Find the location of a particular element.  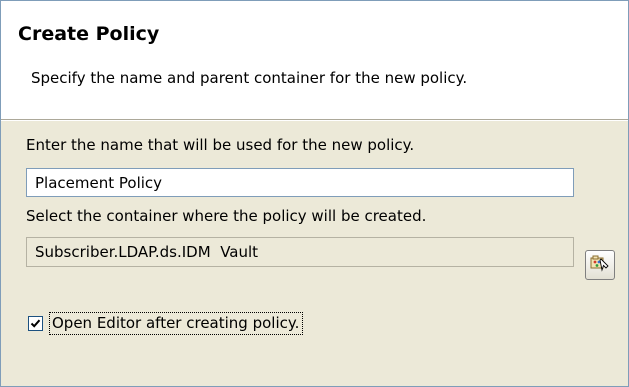

checkmark-icon is located at coordinates (35, 323).